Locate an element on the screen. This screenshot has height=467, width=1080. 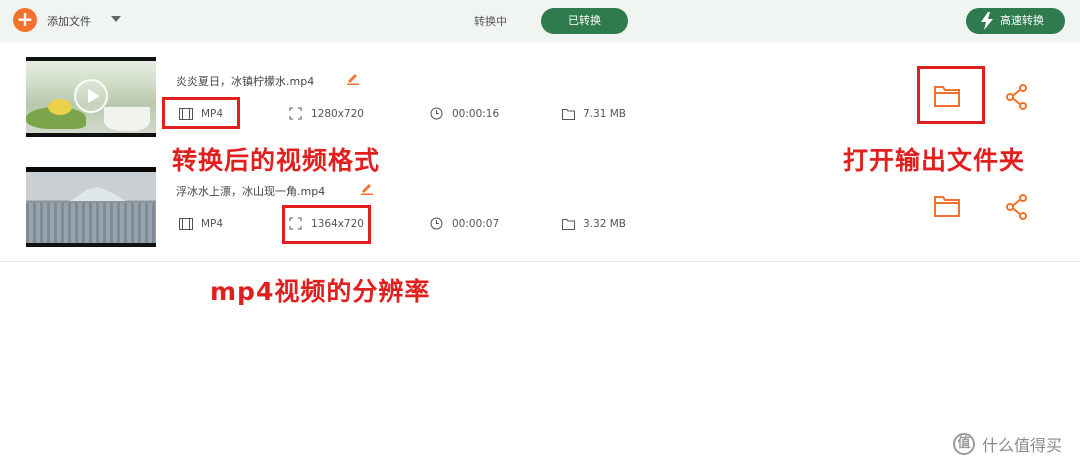
file-name: 浮冰水上漂，冰山现一角.mp4 is located at coordinates (251, 191).